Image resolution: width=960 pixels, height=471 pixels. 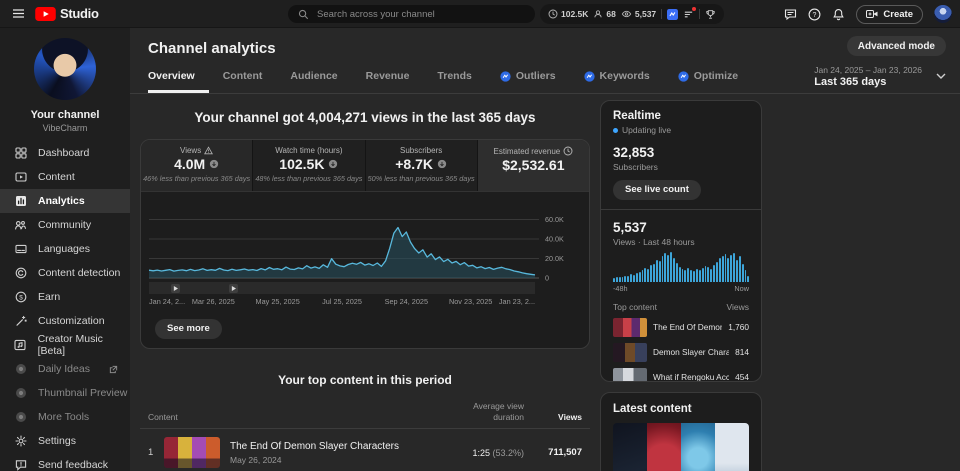 I want to click on sidebar-item-settings: Settings, so click(x=65, y=441).